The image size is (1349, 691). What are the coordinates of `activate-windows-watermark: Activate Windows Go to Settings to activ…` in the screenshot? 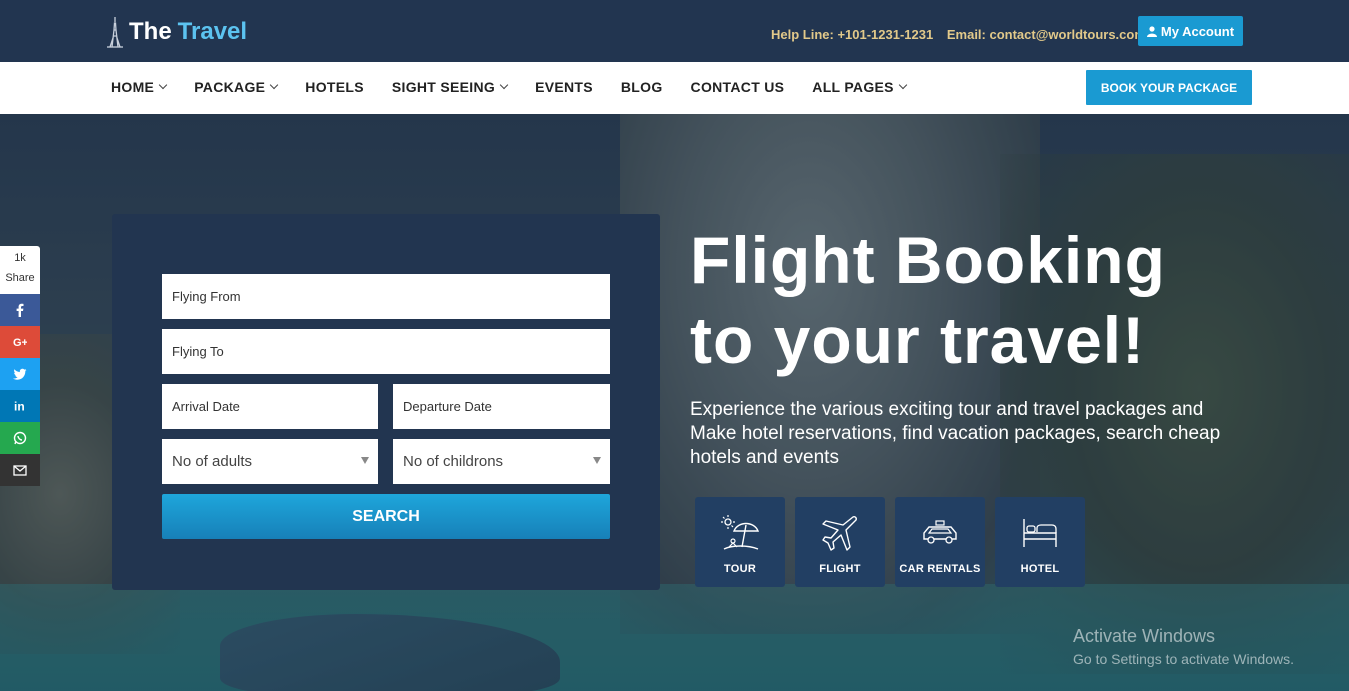 It's located at (1183, 646).